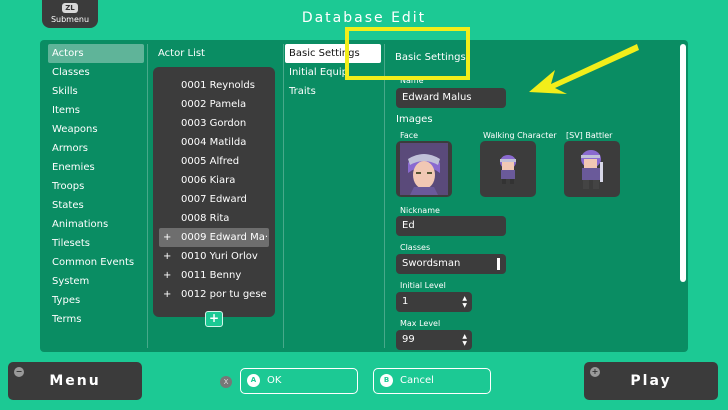  What do you see at coordinates (451, 226) in the screenshot?
I see `nickname-field: Ed` at bounding box center [451, 226].